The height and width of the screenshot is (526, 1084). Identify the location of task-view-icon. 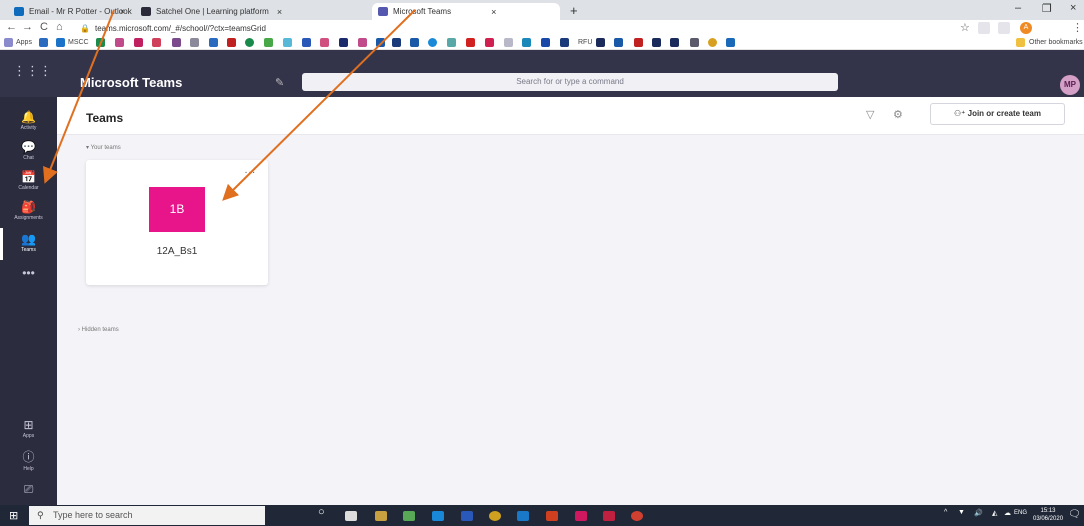
(351, 516).